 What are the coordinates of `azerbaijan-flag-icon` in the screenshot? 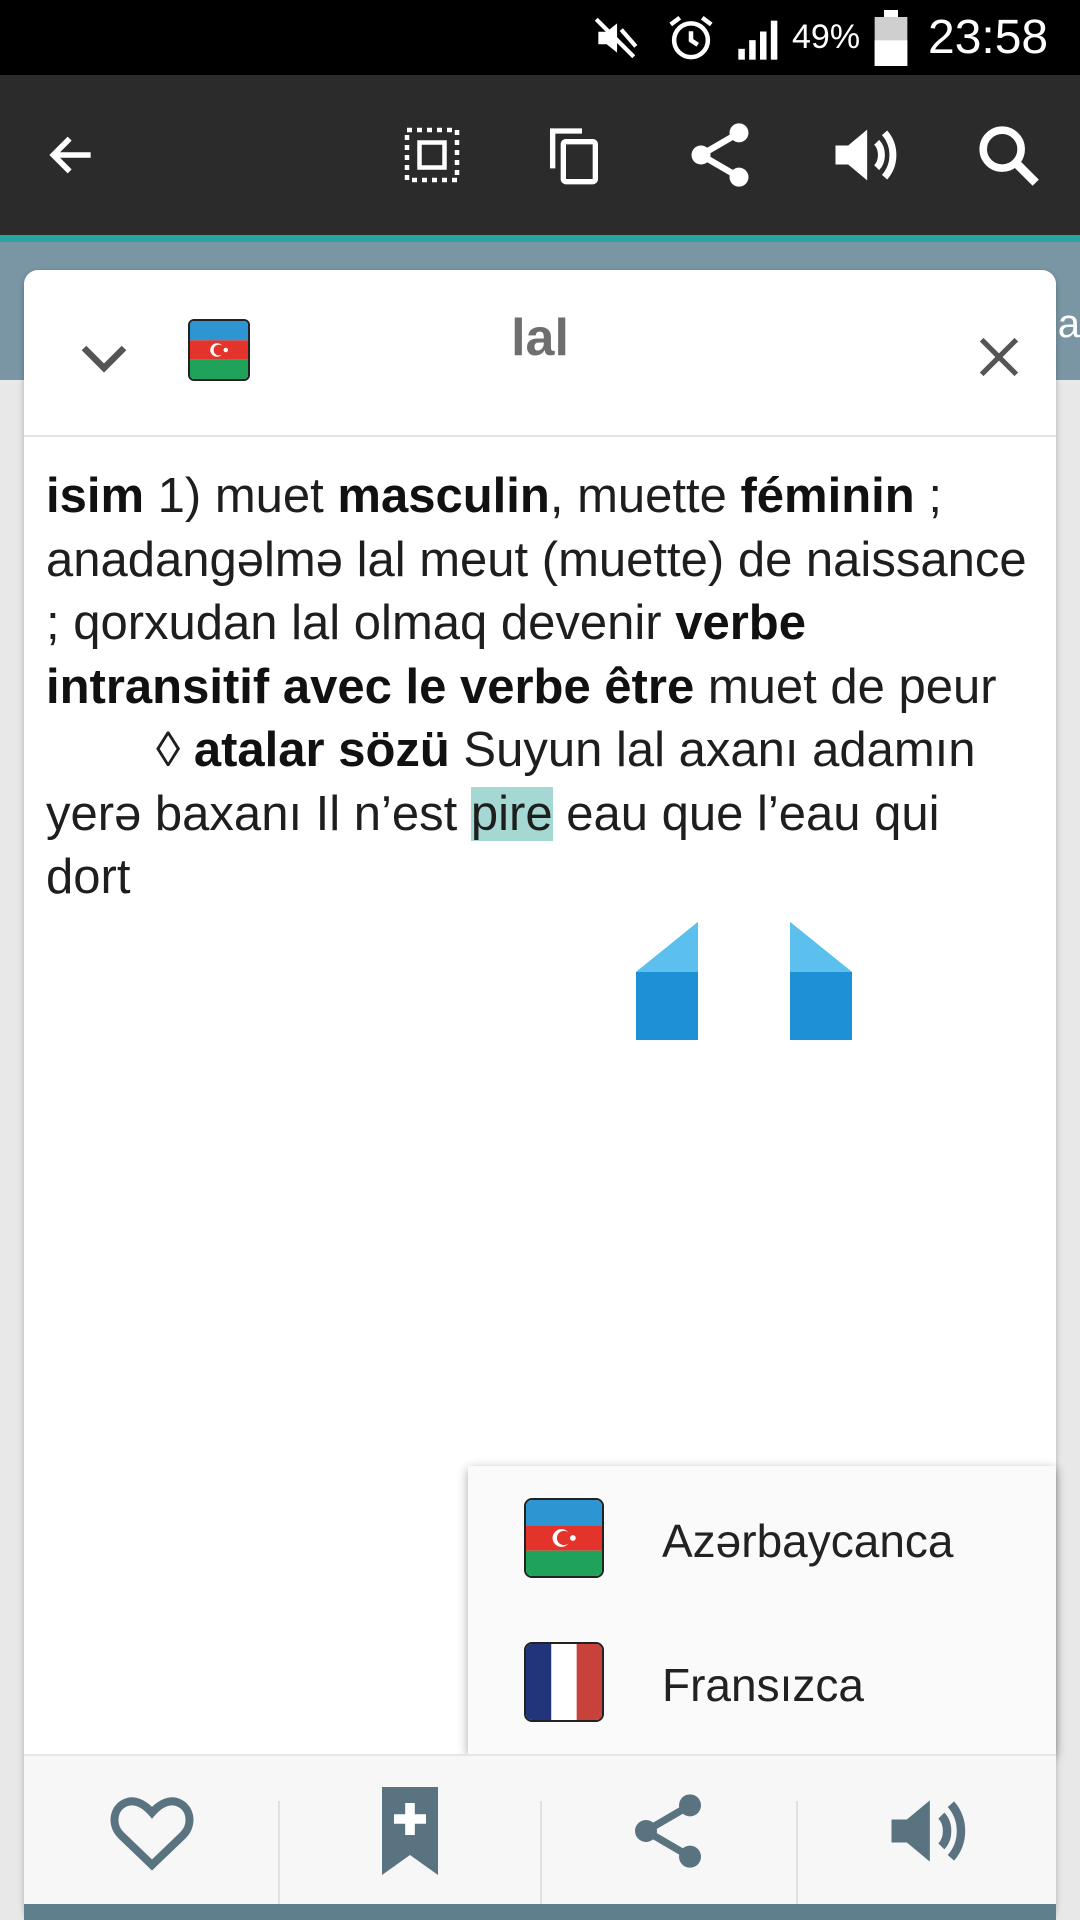 It's located at (564, 1538).